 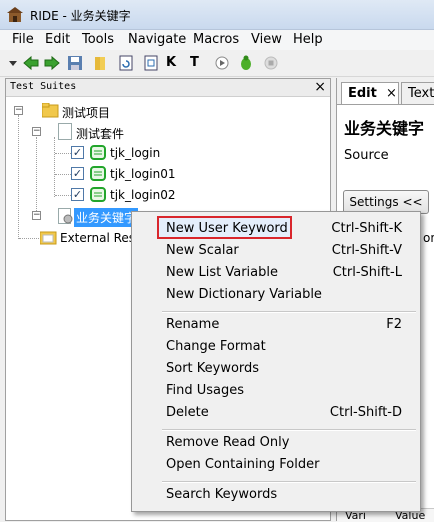 What do you see at coordinates (126, 63) in the screenshot?
I see `refresh-file-icon` at bounding box center [126, 63].